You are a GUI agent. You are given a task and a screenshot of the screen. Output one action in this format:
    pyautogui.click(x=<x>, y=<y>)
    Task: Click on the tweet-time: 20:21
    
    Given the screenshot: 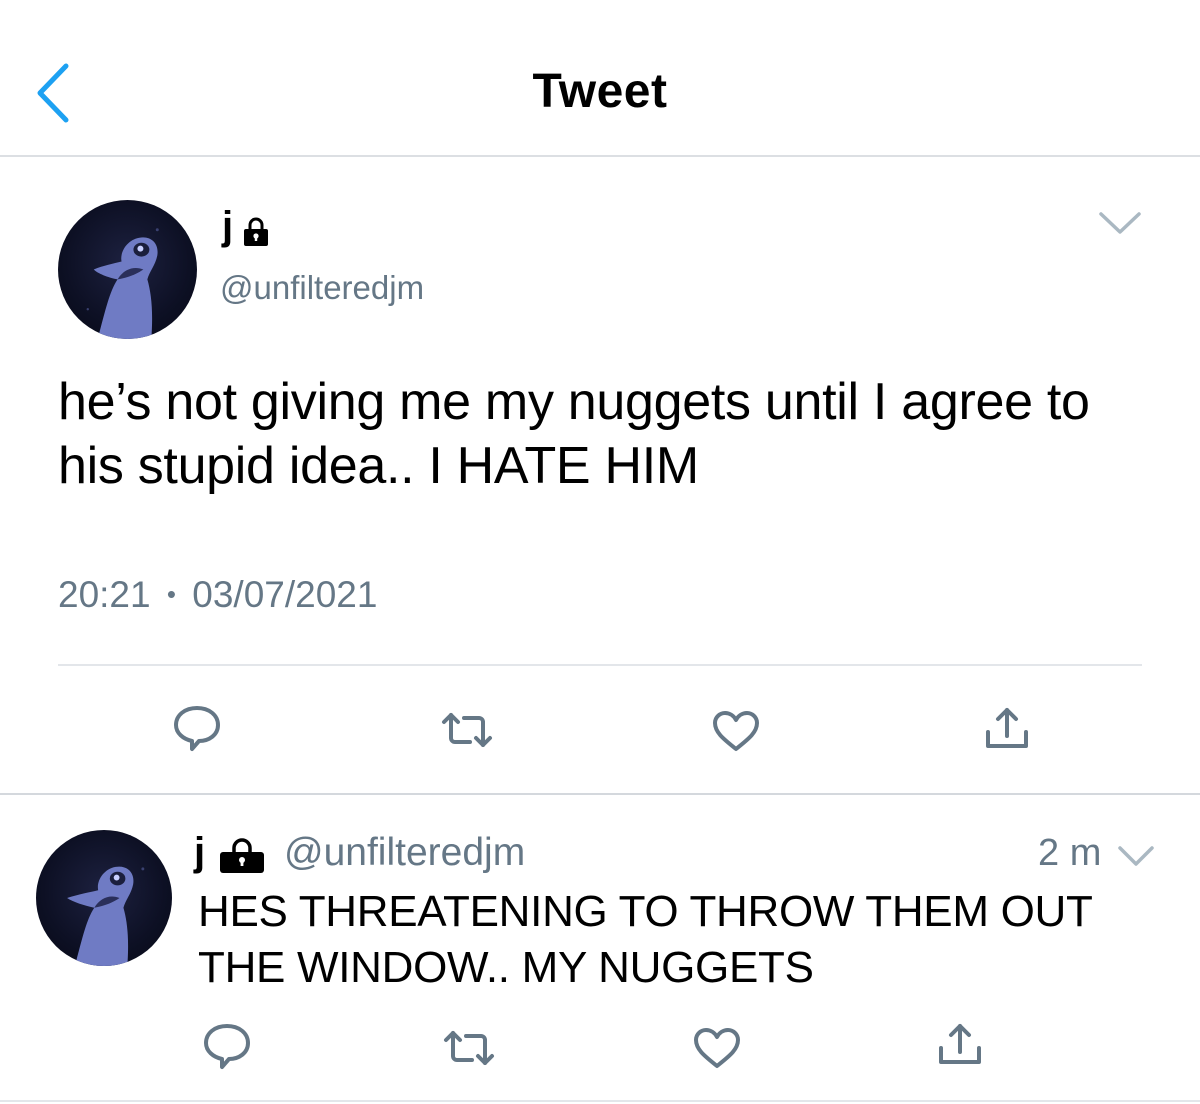 What is the action you would take?
    pyautogui.click(x=104, y=594)
    